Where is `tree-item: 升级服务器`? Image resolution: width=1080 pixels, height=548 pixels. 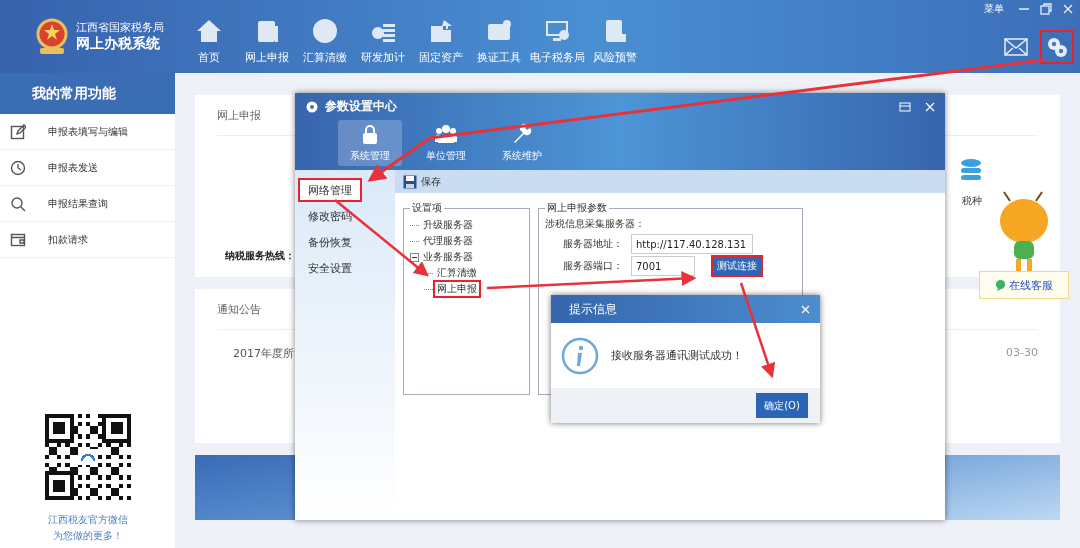
tree-item: 升级服务器 is located at coordinates (448, 225).